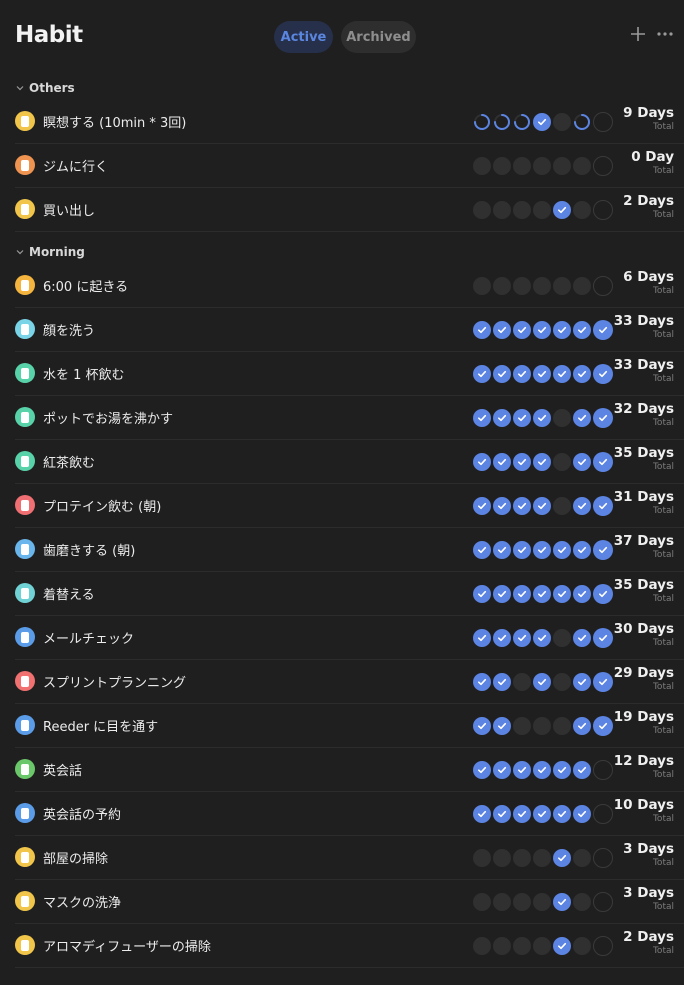 This screenshot has width=684, height=985. What do you see at coordinates (349, 166) in the screenshot?
I see `habit-row: ジムに行く 0 Day Total` at bounding box center [349, 166].